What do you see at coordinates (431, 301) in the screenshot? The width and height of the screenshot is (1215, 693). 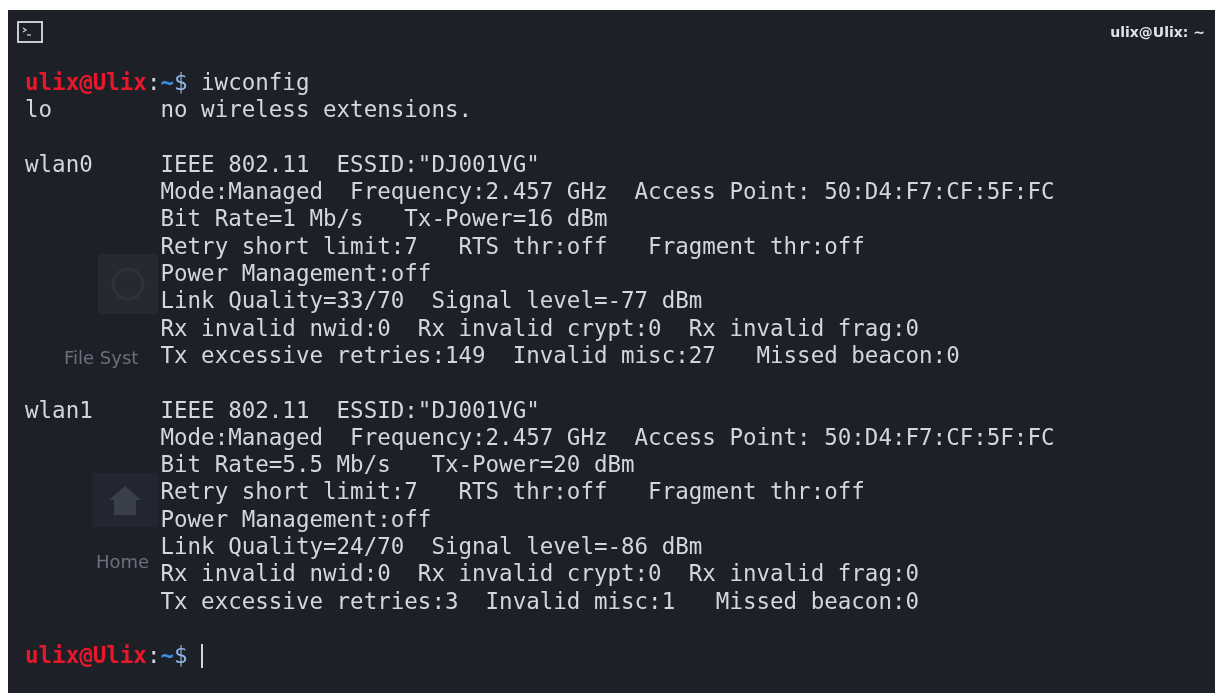 I see `output-line: Link Quality=33/70 Signal level=-77 dBm` at bounding box center [431, 301].